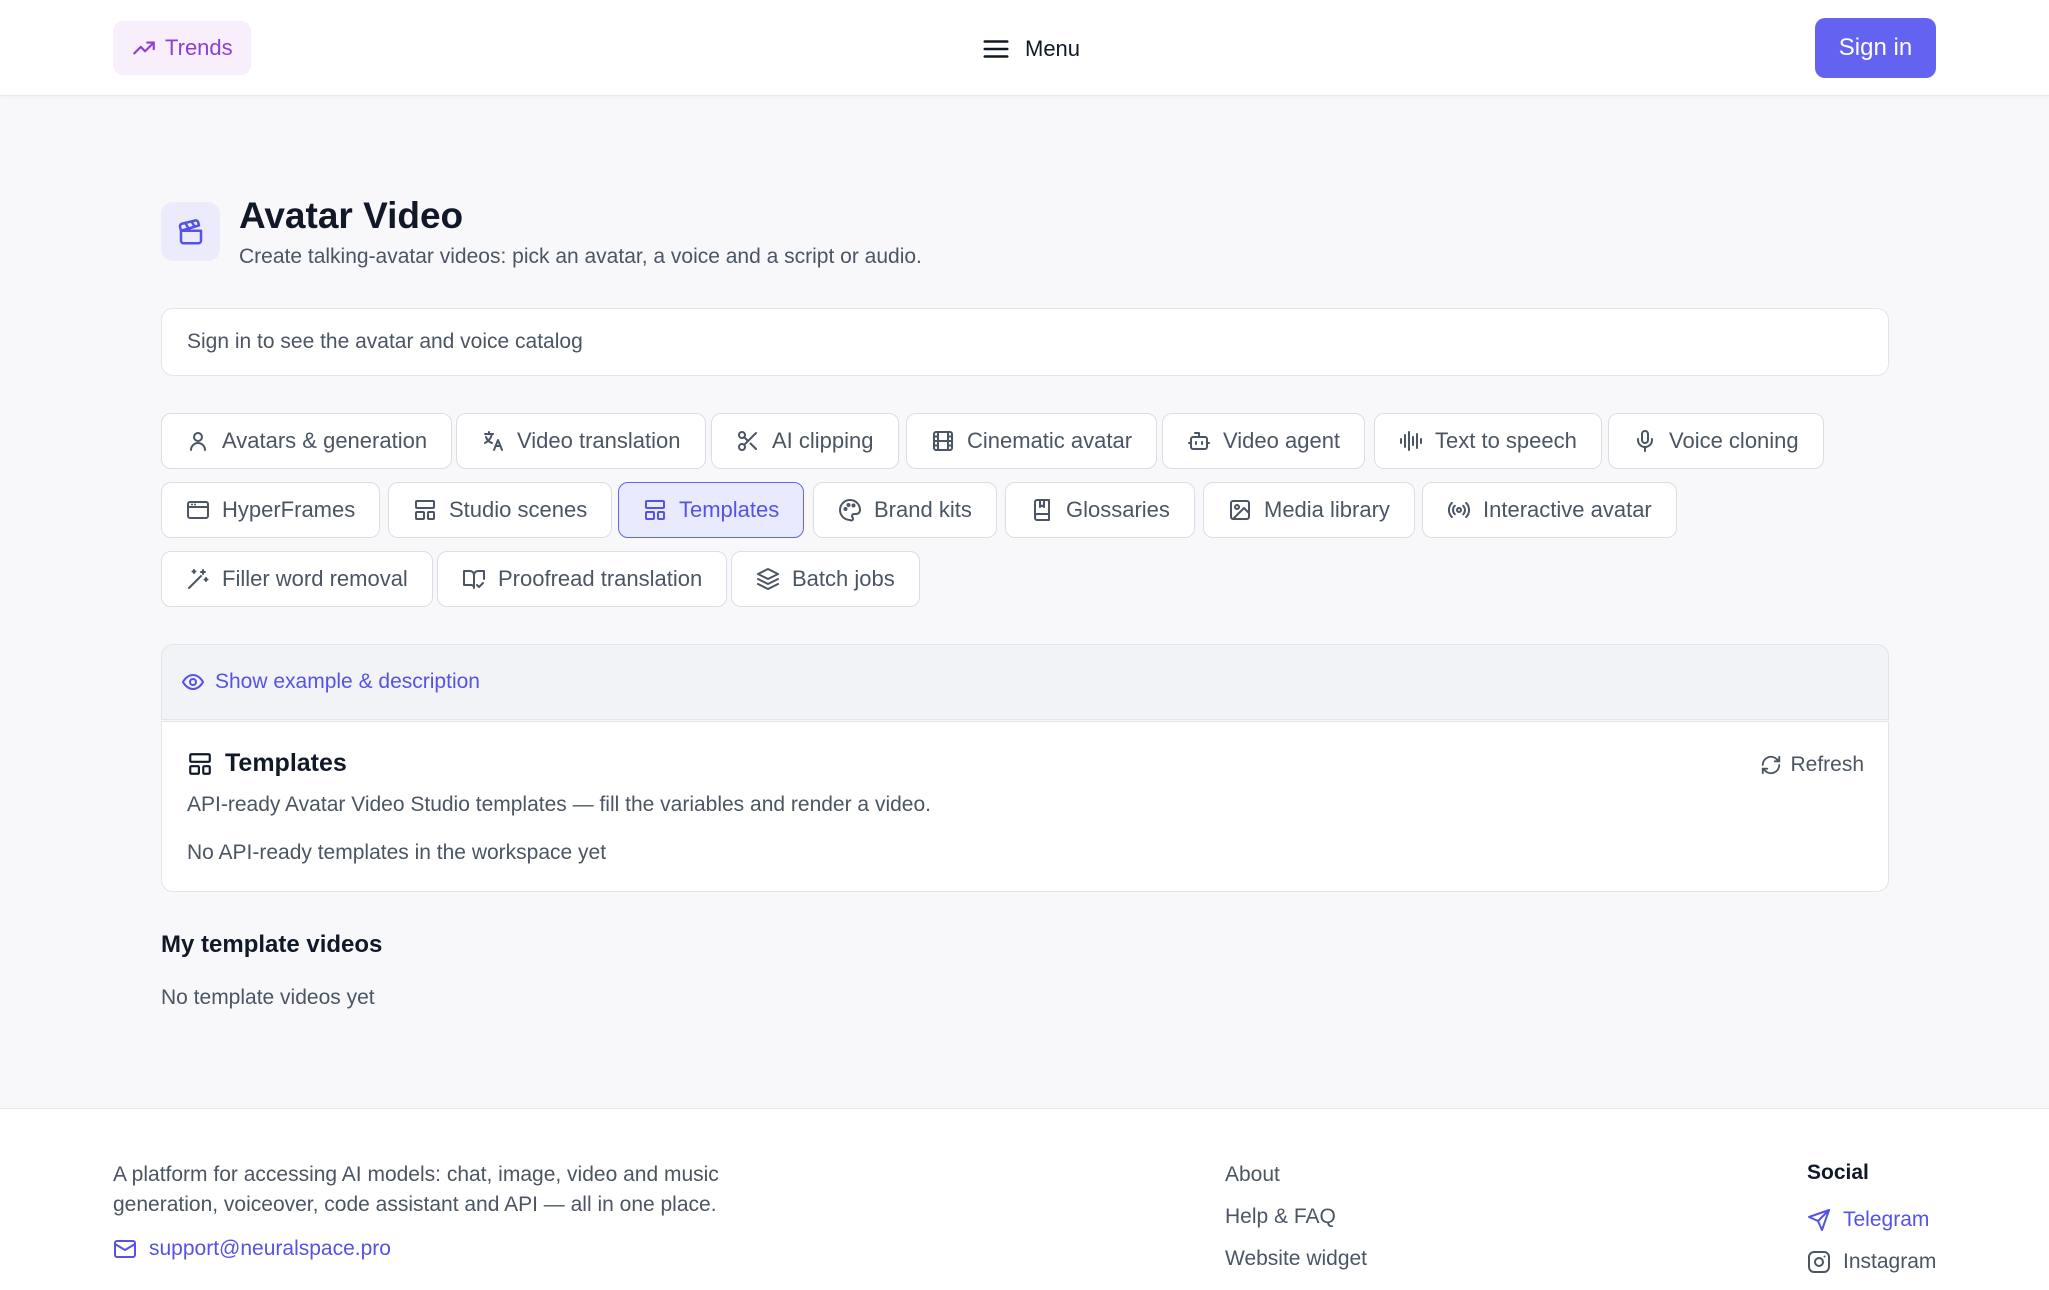 This screenshot has height=1290, width=2049. I want to click on tab-label: Batch jobs, so click(843, 578).